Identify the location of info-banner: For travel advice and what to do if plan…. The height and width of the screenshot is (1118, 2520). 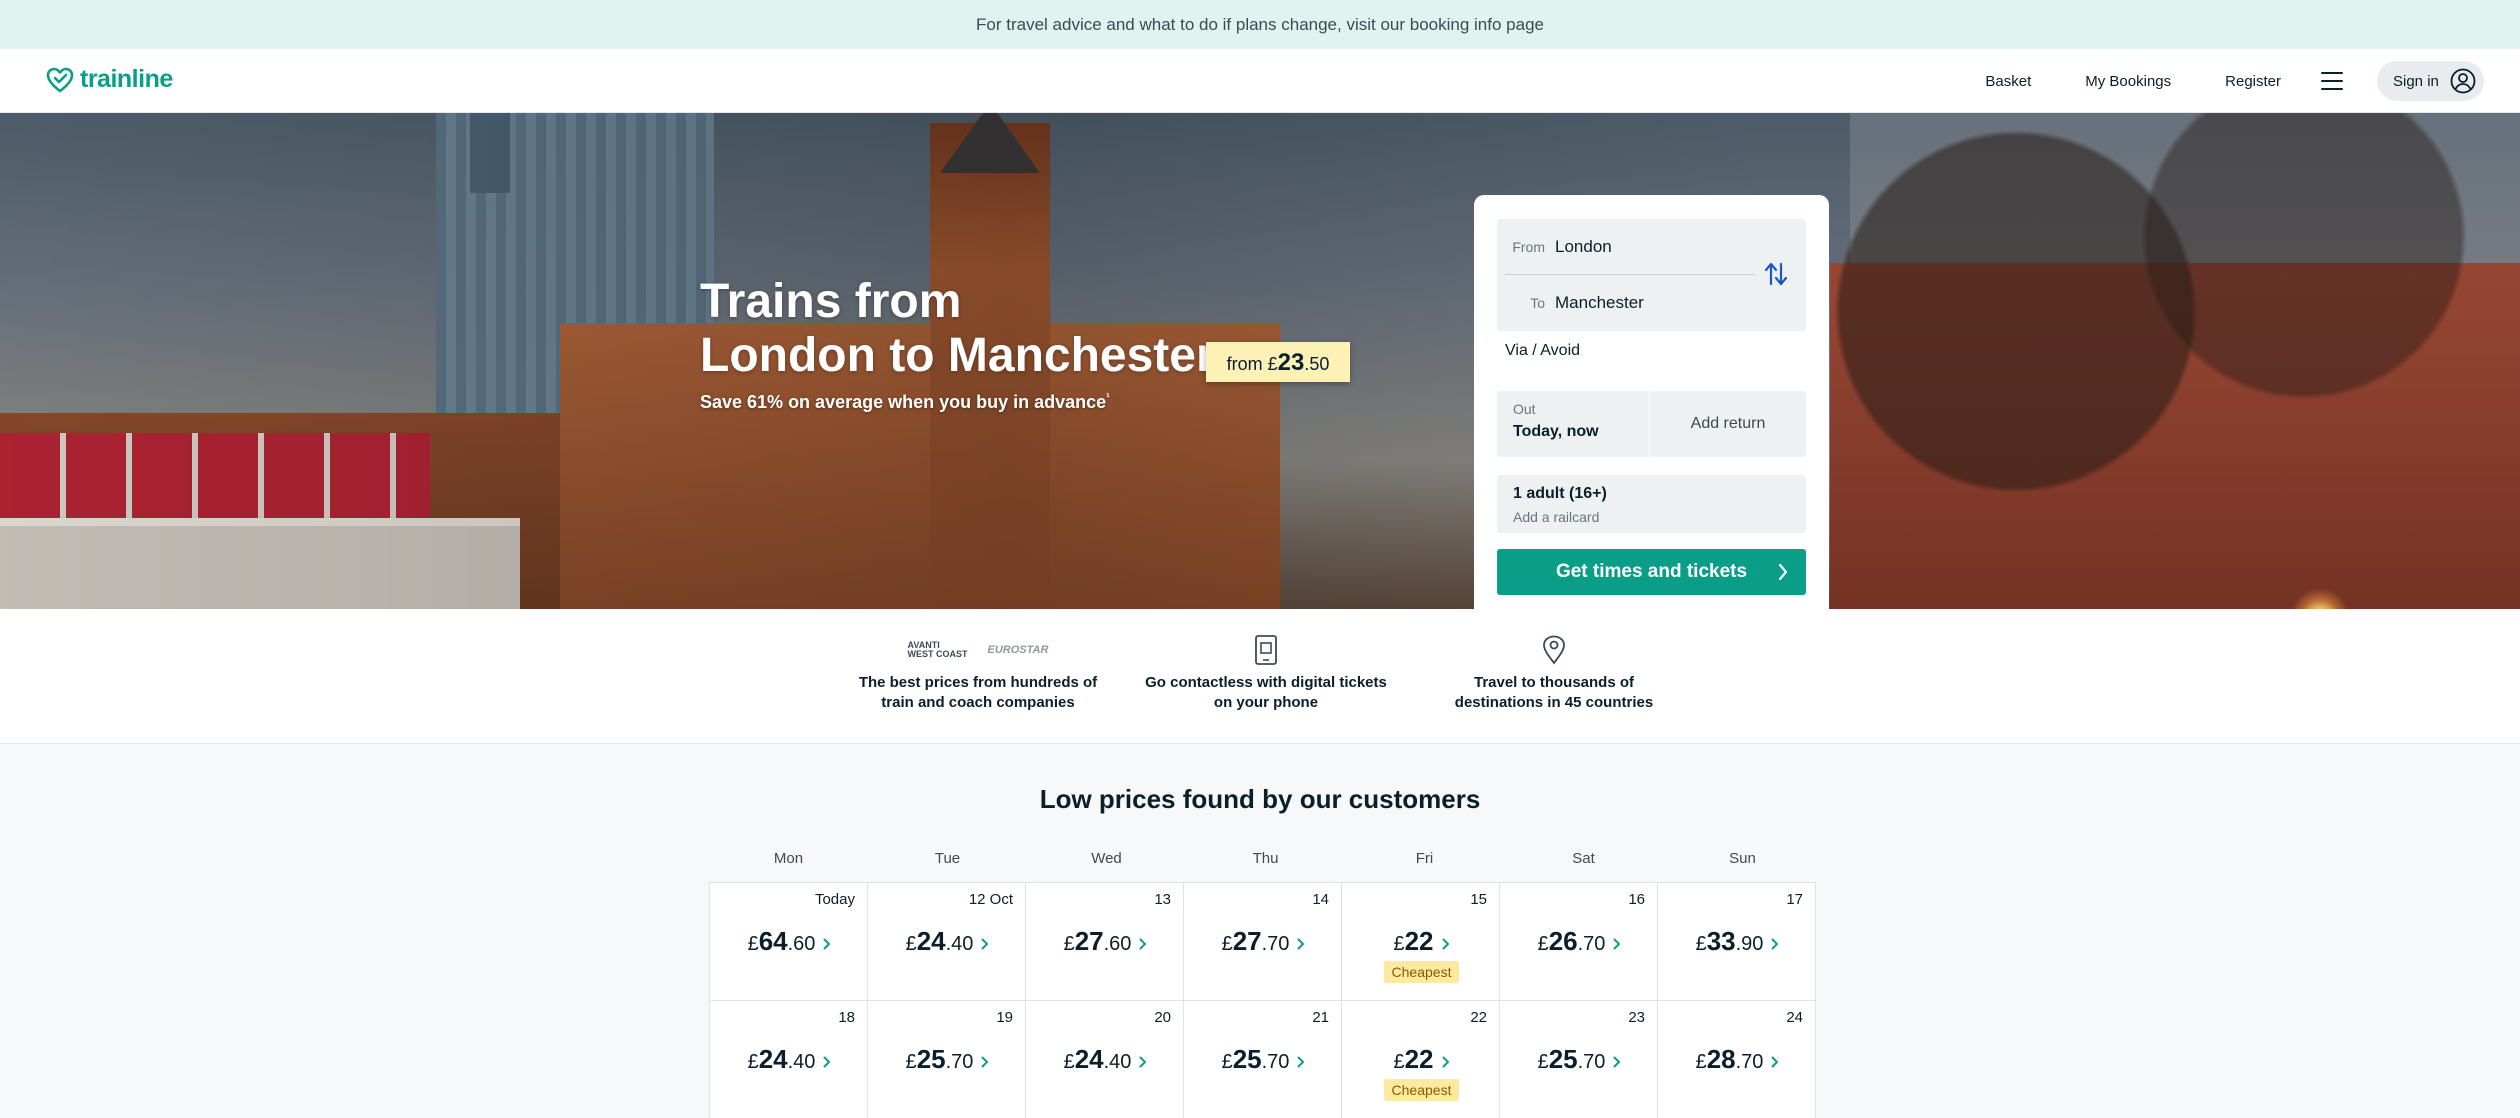
(1260, 24).